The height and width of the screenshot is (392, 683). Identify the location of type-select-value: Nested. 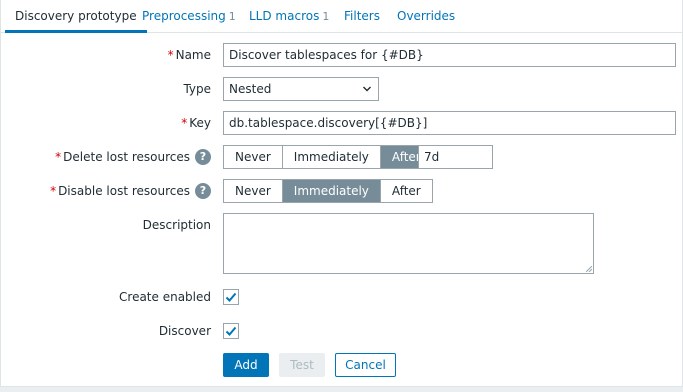
(250, 89).